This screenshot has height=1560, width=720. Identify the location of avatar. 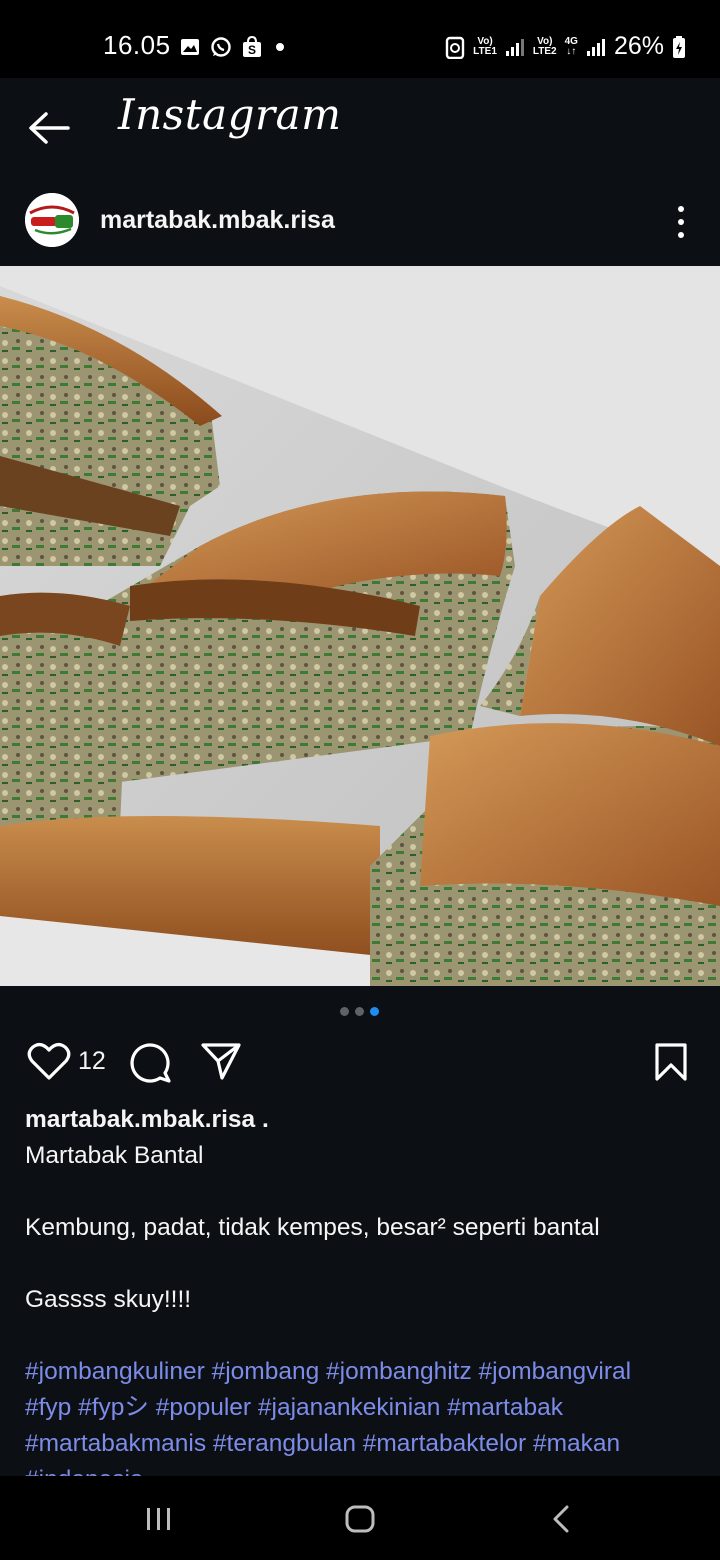
(52, 220).